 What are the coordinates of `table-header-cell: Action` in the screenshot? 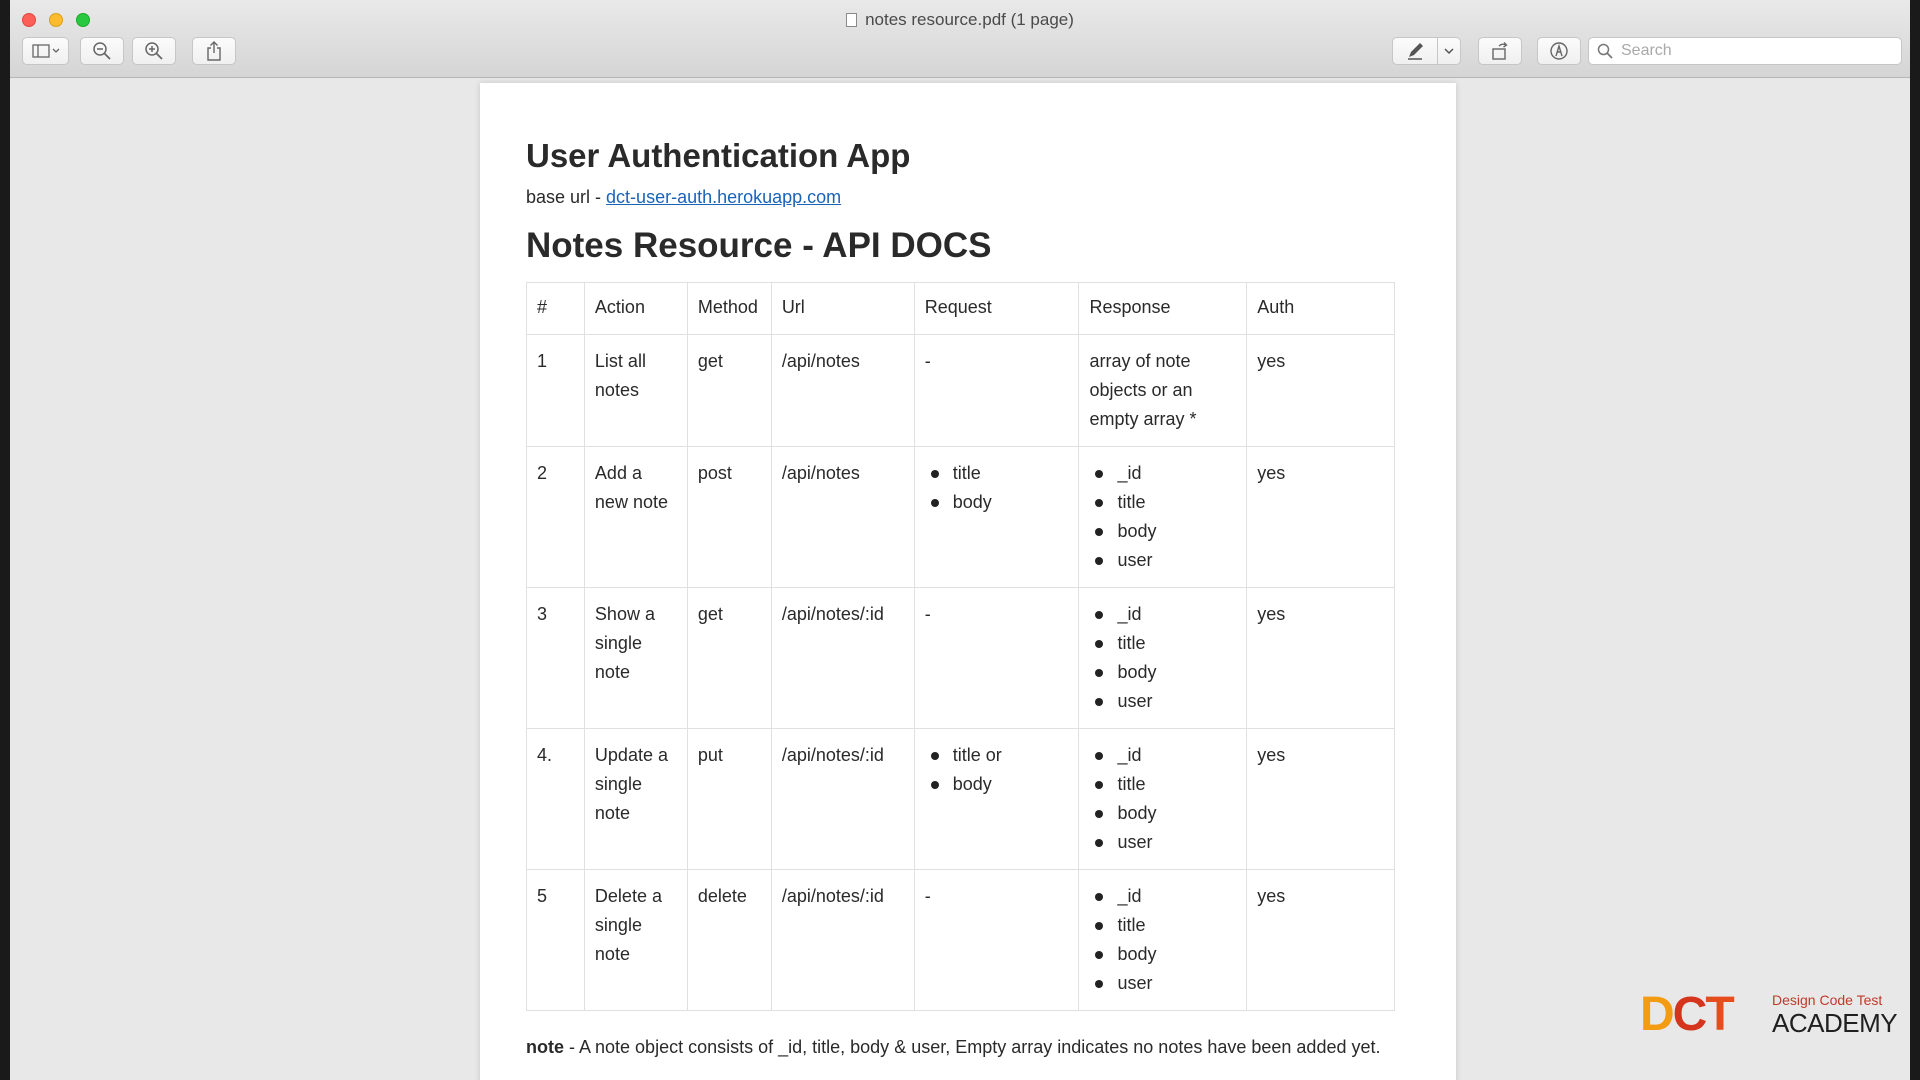 It's located at (635, 308).